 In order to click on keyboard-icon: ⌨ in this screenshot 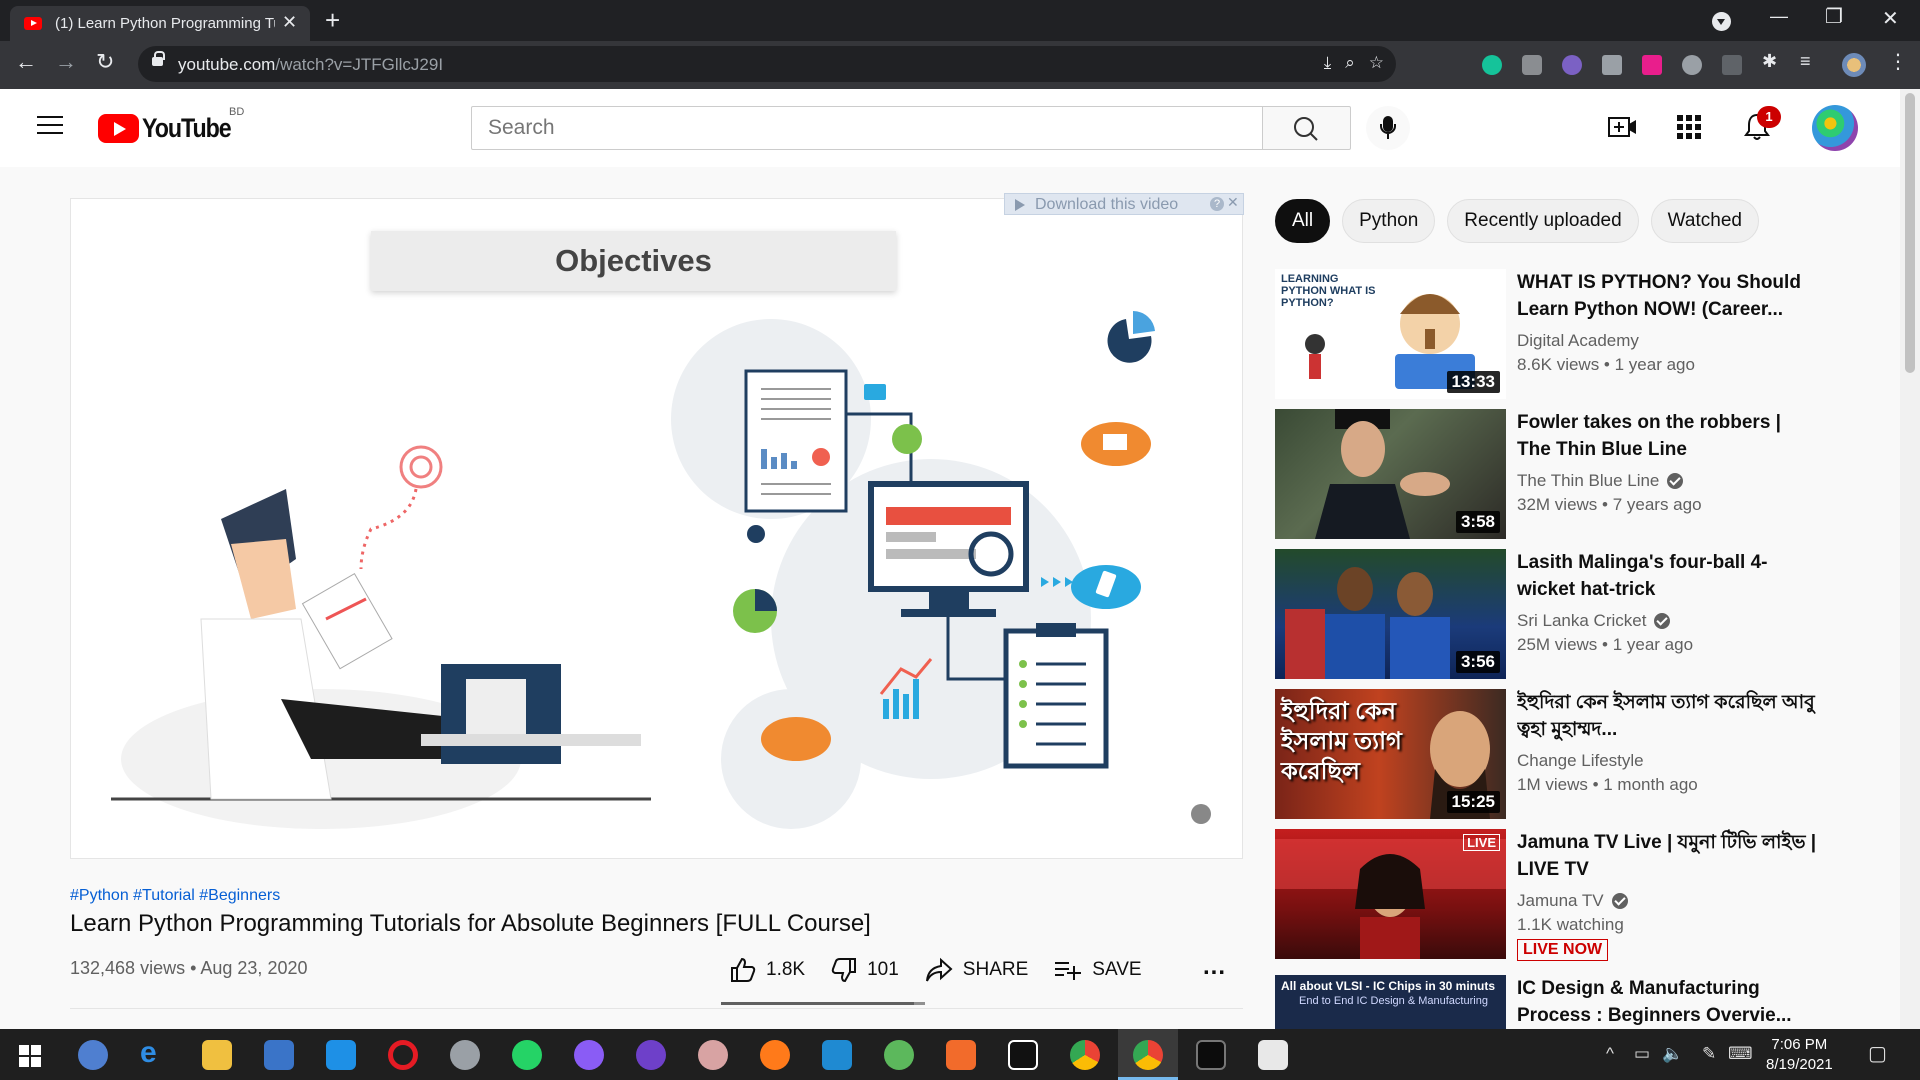, I will do `click(1740, 1054)`.